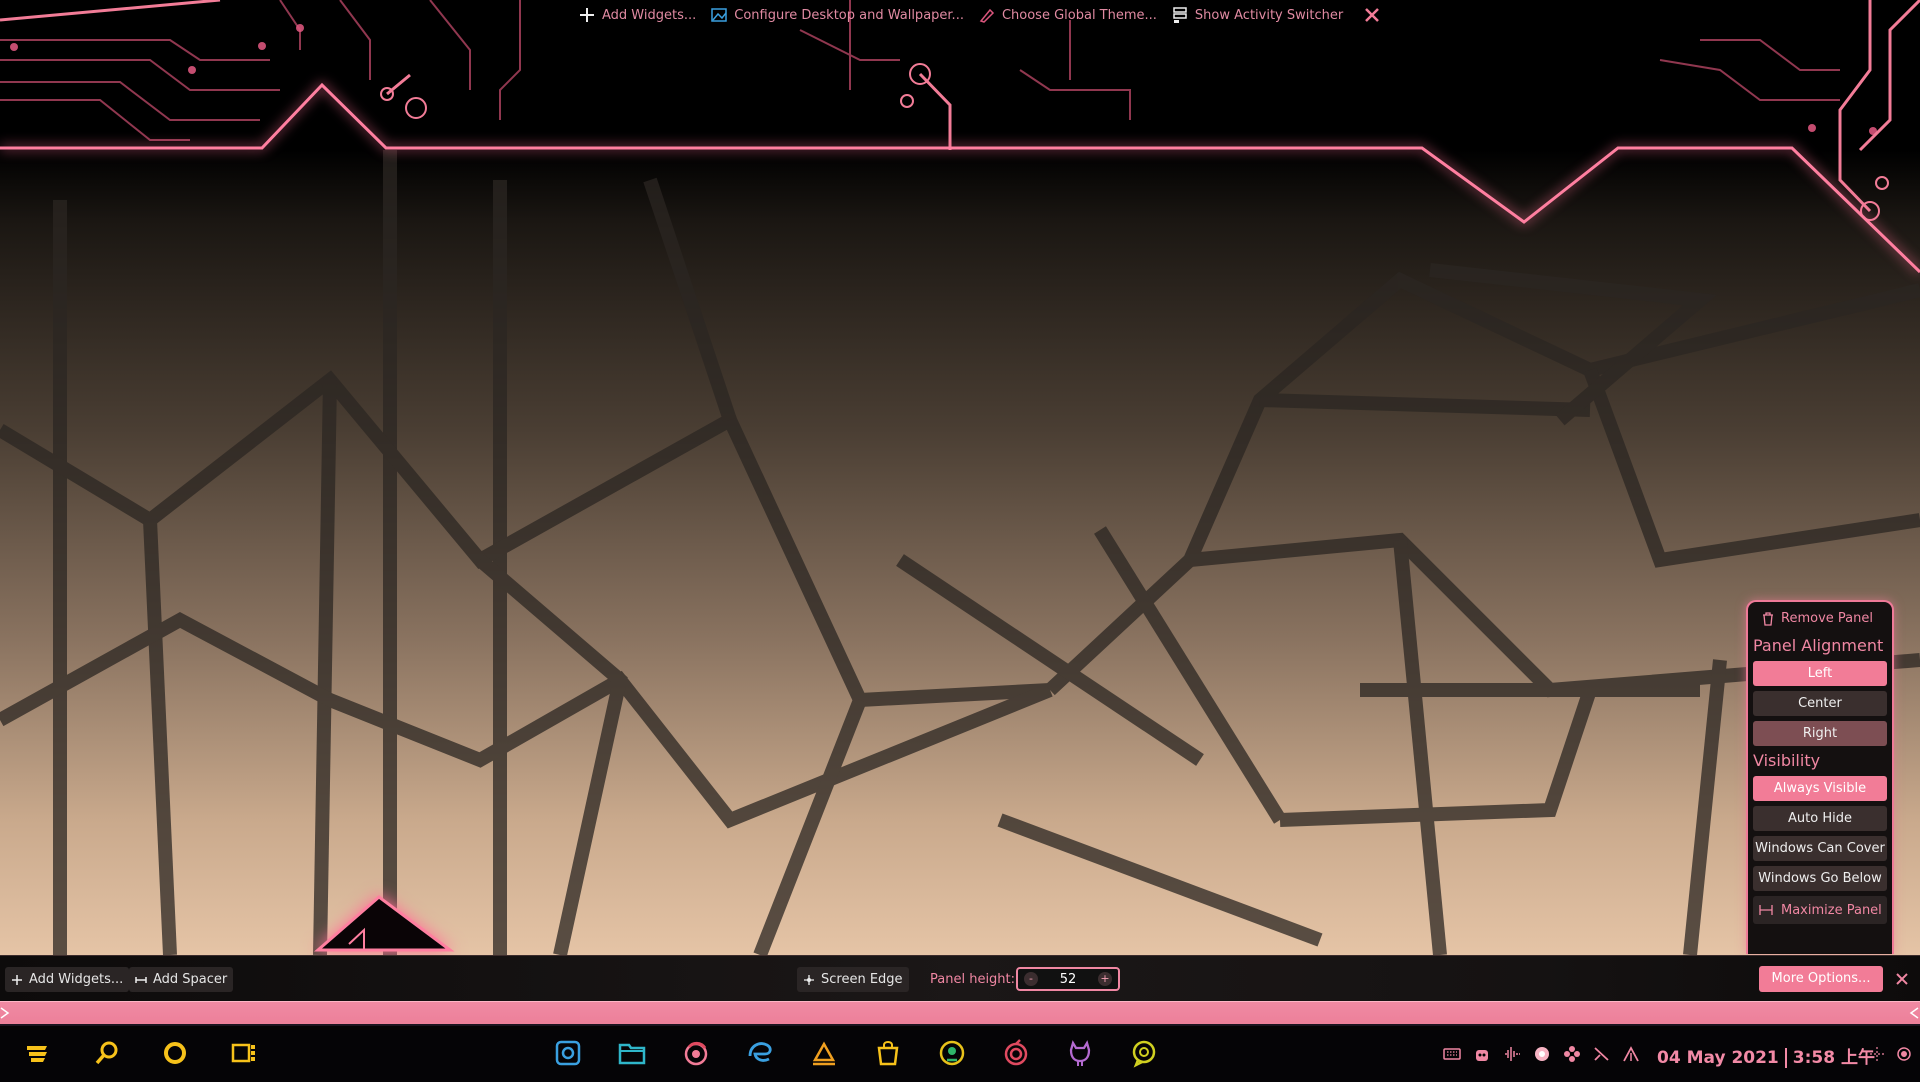 This screenshot has width=1920, height=1082. I want to click on left-offset-handle, so click(5, 1013).